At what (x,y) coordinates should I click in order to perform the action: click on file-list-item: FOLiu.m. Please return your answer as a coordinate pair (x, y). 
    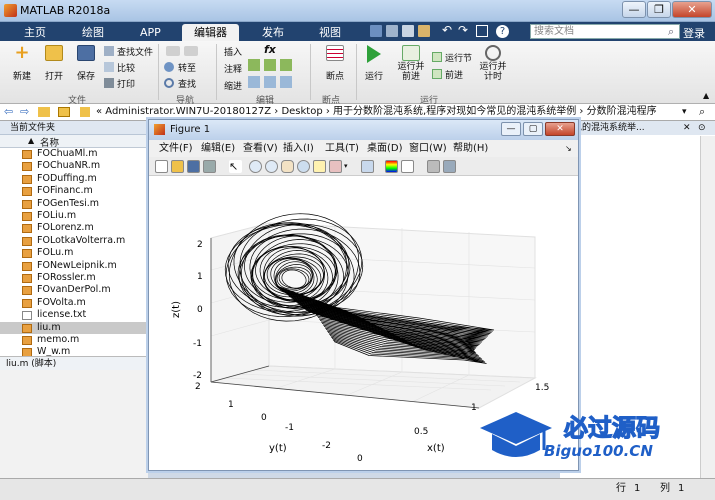
    Looking at the image, I should click on (74, 216).